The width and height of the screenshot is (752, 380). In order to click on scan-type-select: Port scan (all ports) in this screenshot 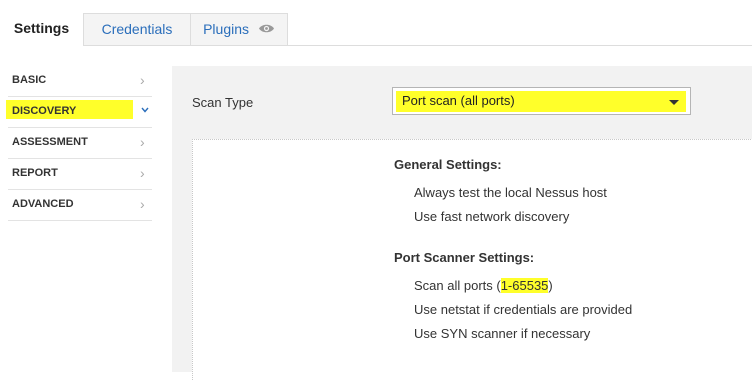, I will do `click(541, 101)`.